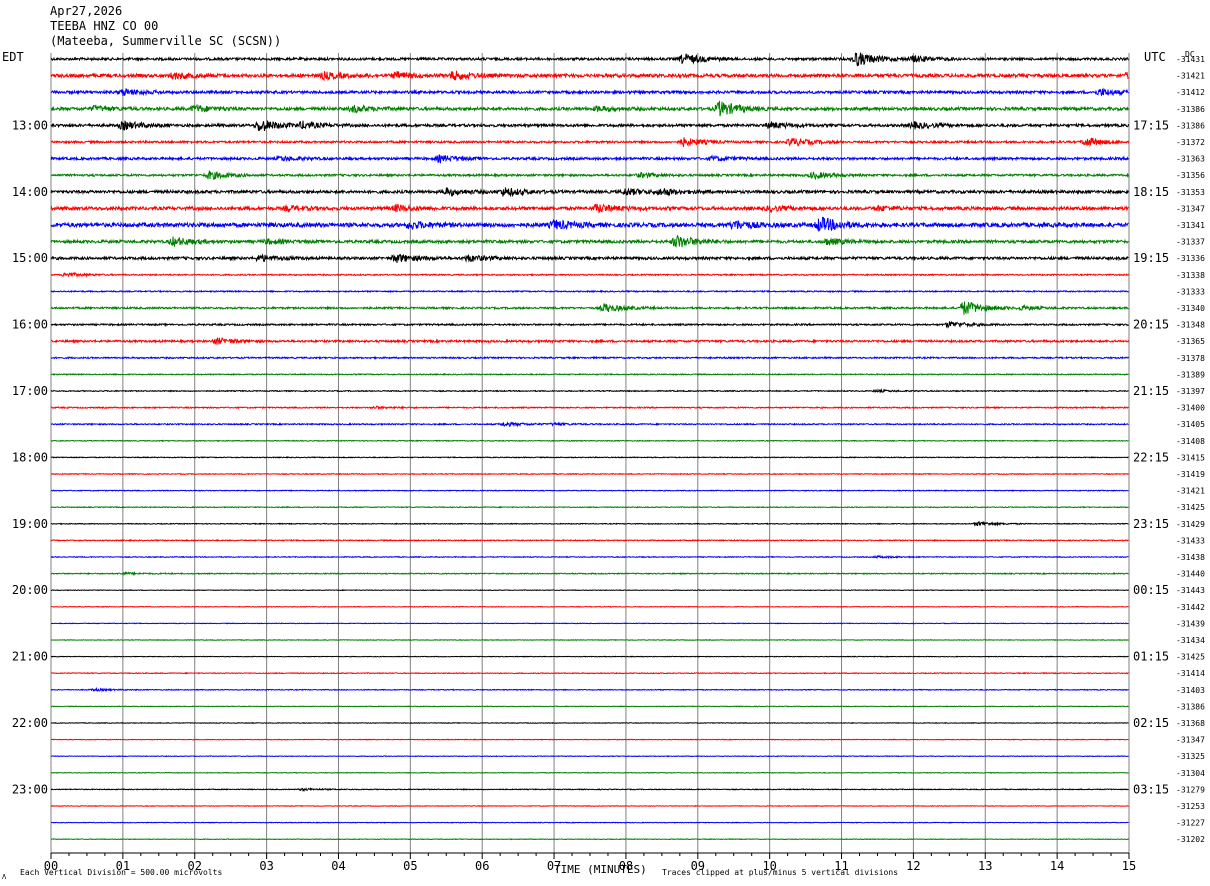 This screenshot has height=886, width=1210. Describe the element at coordinates (1151, 192) in the screenshot. I see `right-hour-label: 18:15` at that location.